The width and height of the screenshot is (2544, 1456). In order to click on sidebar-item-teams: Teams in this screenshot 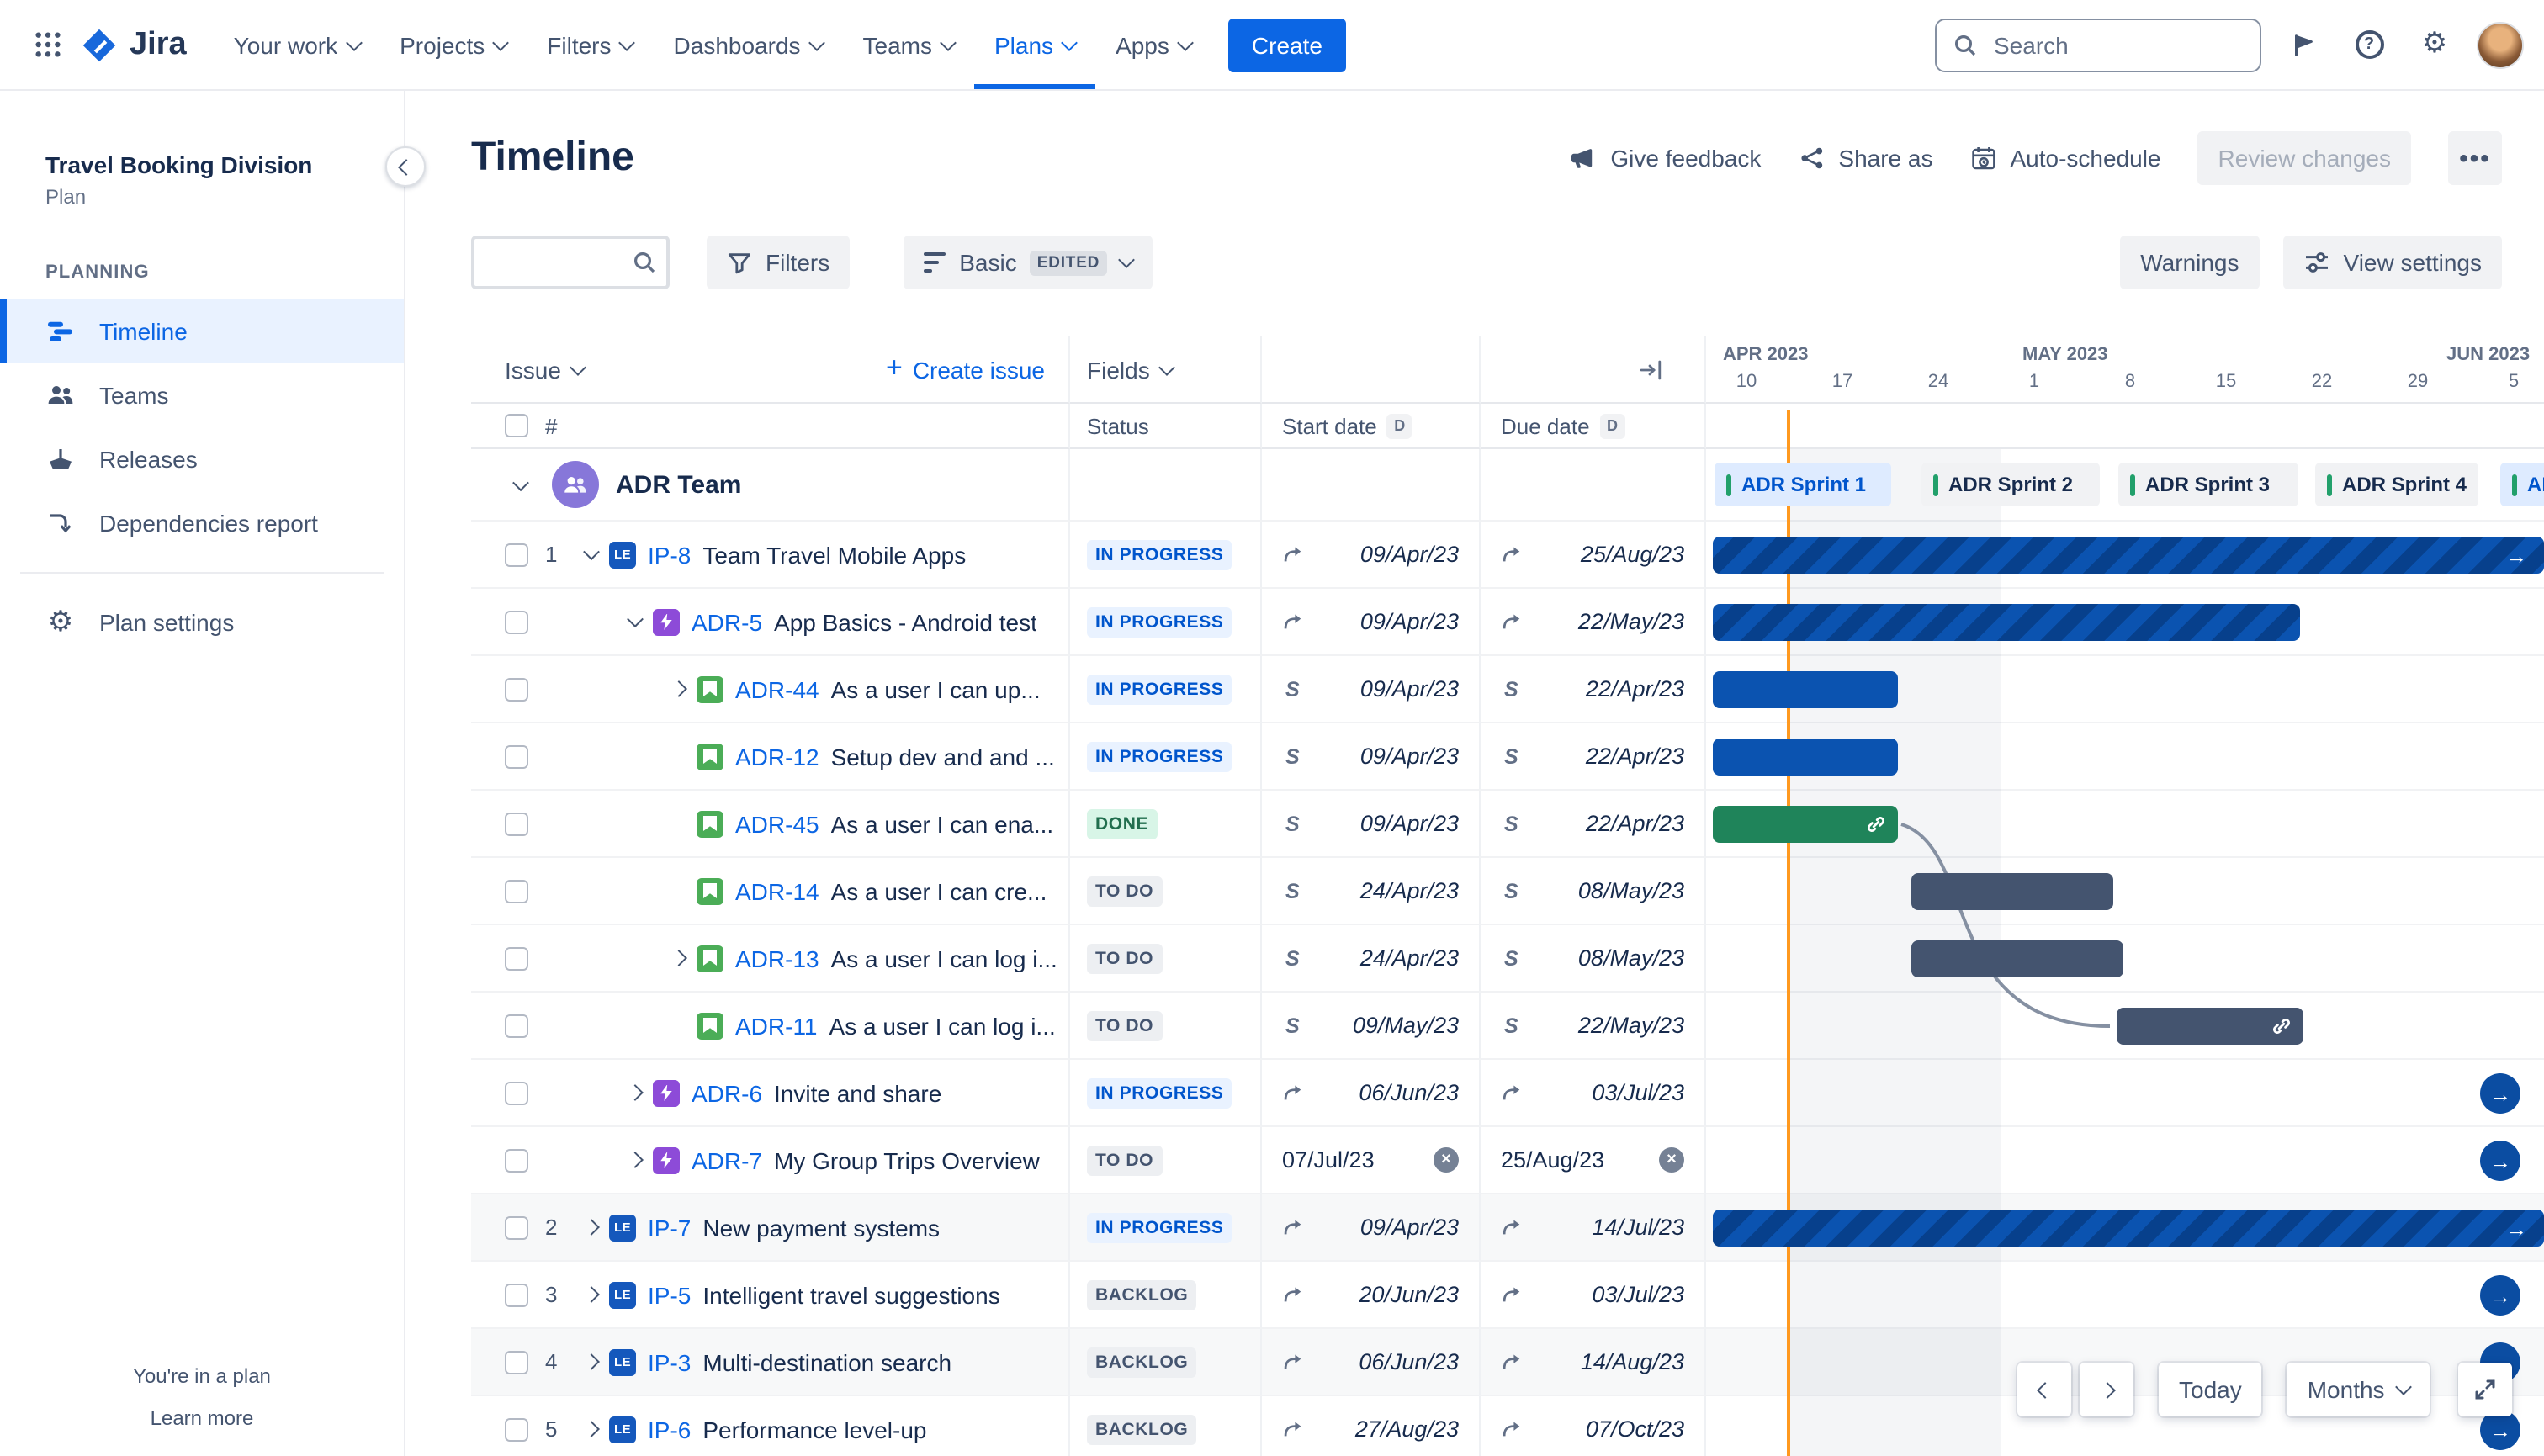, I will do `click(202, 395)`.